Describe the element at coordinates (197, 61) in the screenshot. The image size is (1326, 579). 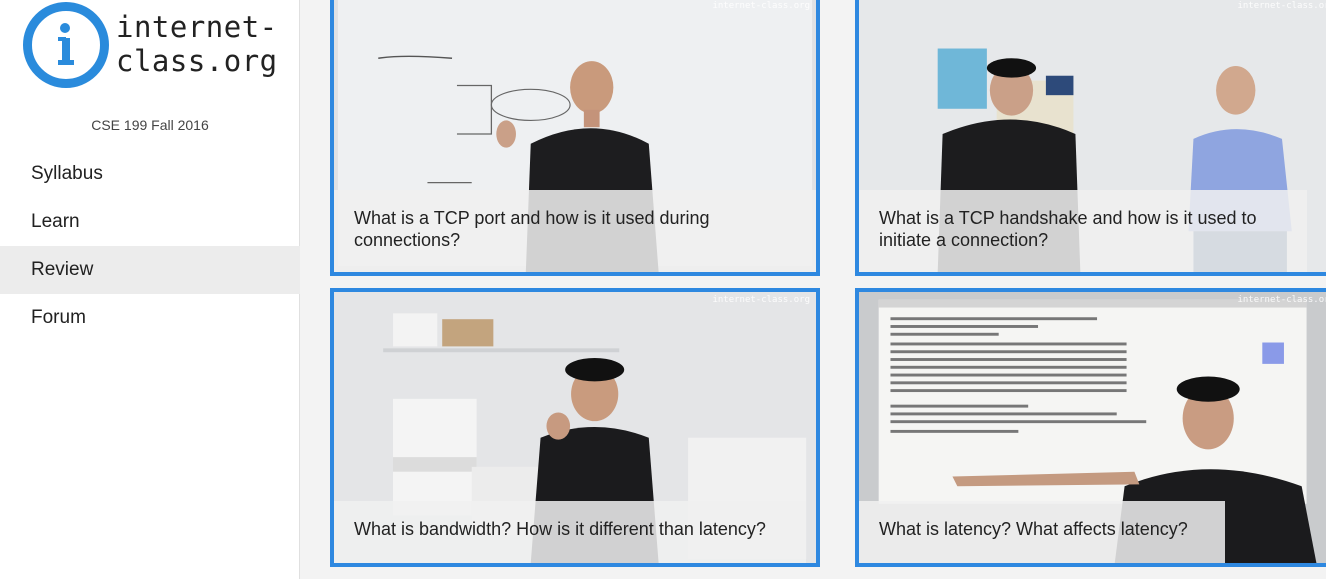
I see `logo-text-line2: class.org` at that location.